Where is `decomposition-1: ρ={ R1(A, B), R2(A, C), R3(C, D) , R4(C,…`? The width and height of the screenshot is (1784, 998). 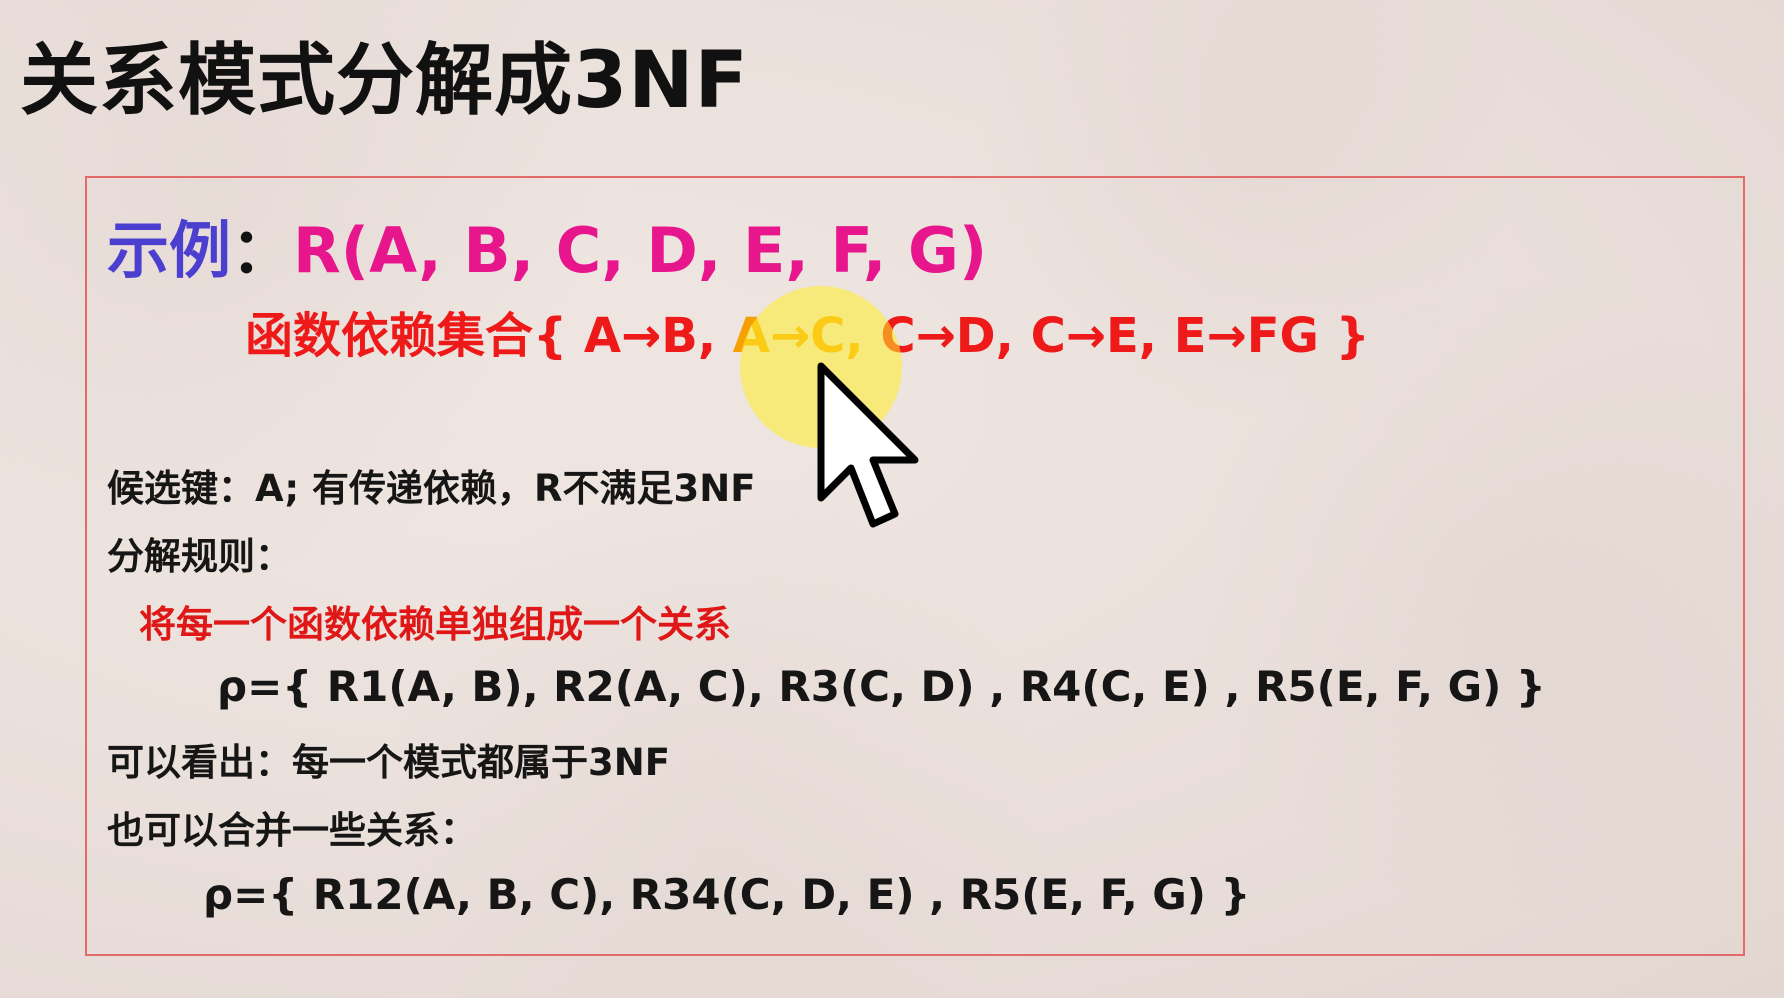 decomposition-1: ρ={ R1(A, B), R2(A, C), R3(C, D) , R4(C,… is located at coordinates (881, 686).